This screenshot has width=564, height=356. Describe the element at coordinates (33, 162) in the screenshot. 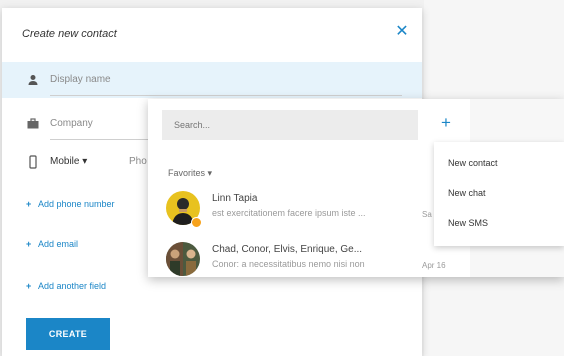

I see `mobile-phone-icon` at that location.